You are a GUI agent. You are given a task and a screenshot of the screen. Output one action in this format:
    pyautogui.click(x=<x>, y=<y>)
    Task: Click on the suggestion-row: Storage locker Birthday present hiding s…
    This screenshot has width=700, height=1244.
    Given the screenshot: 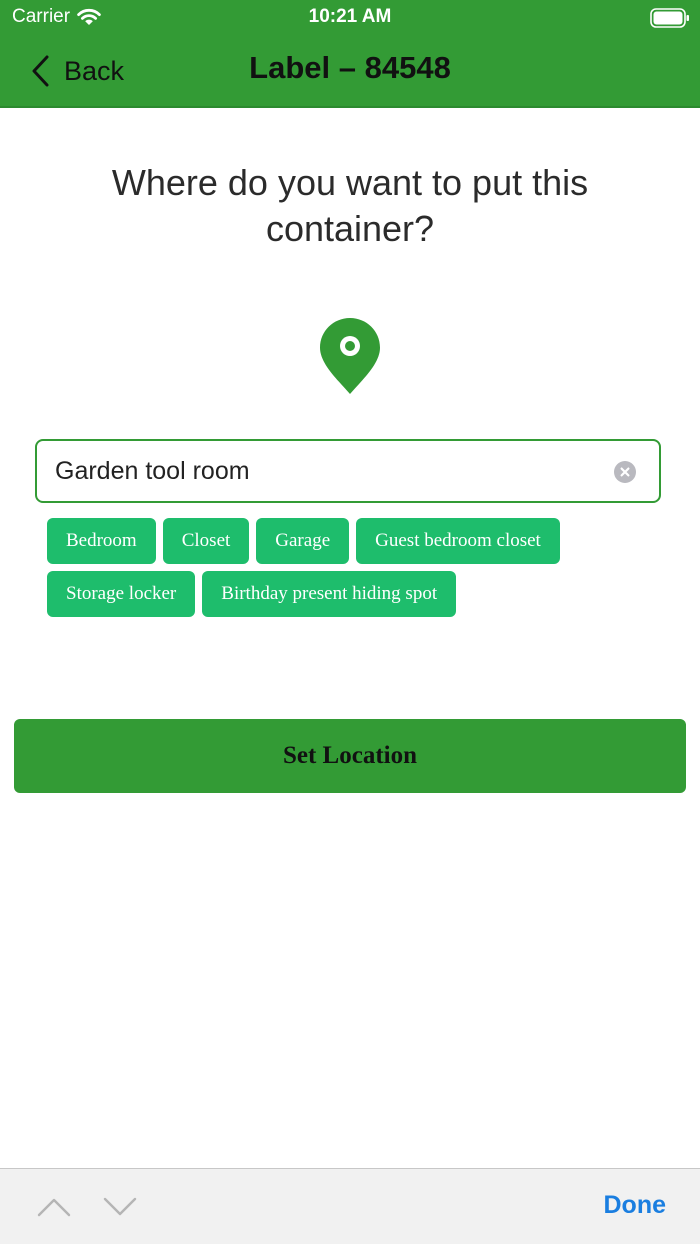 What is the action you would take?
    pyautogui.click(x=357, y=594)
    